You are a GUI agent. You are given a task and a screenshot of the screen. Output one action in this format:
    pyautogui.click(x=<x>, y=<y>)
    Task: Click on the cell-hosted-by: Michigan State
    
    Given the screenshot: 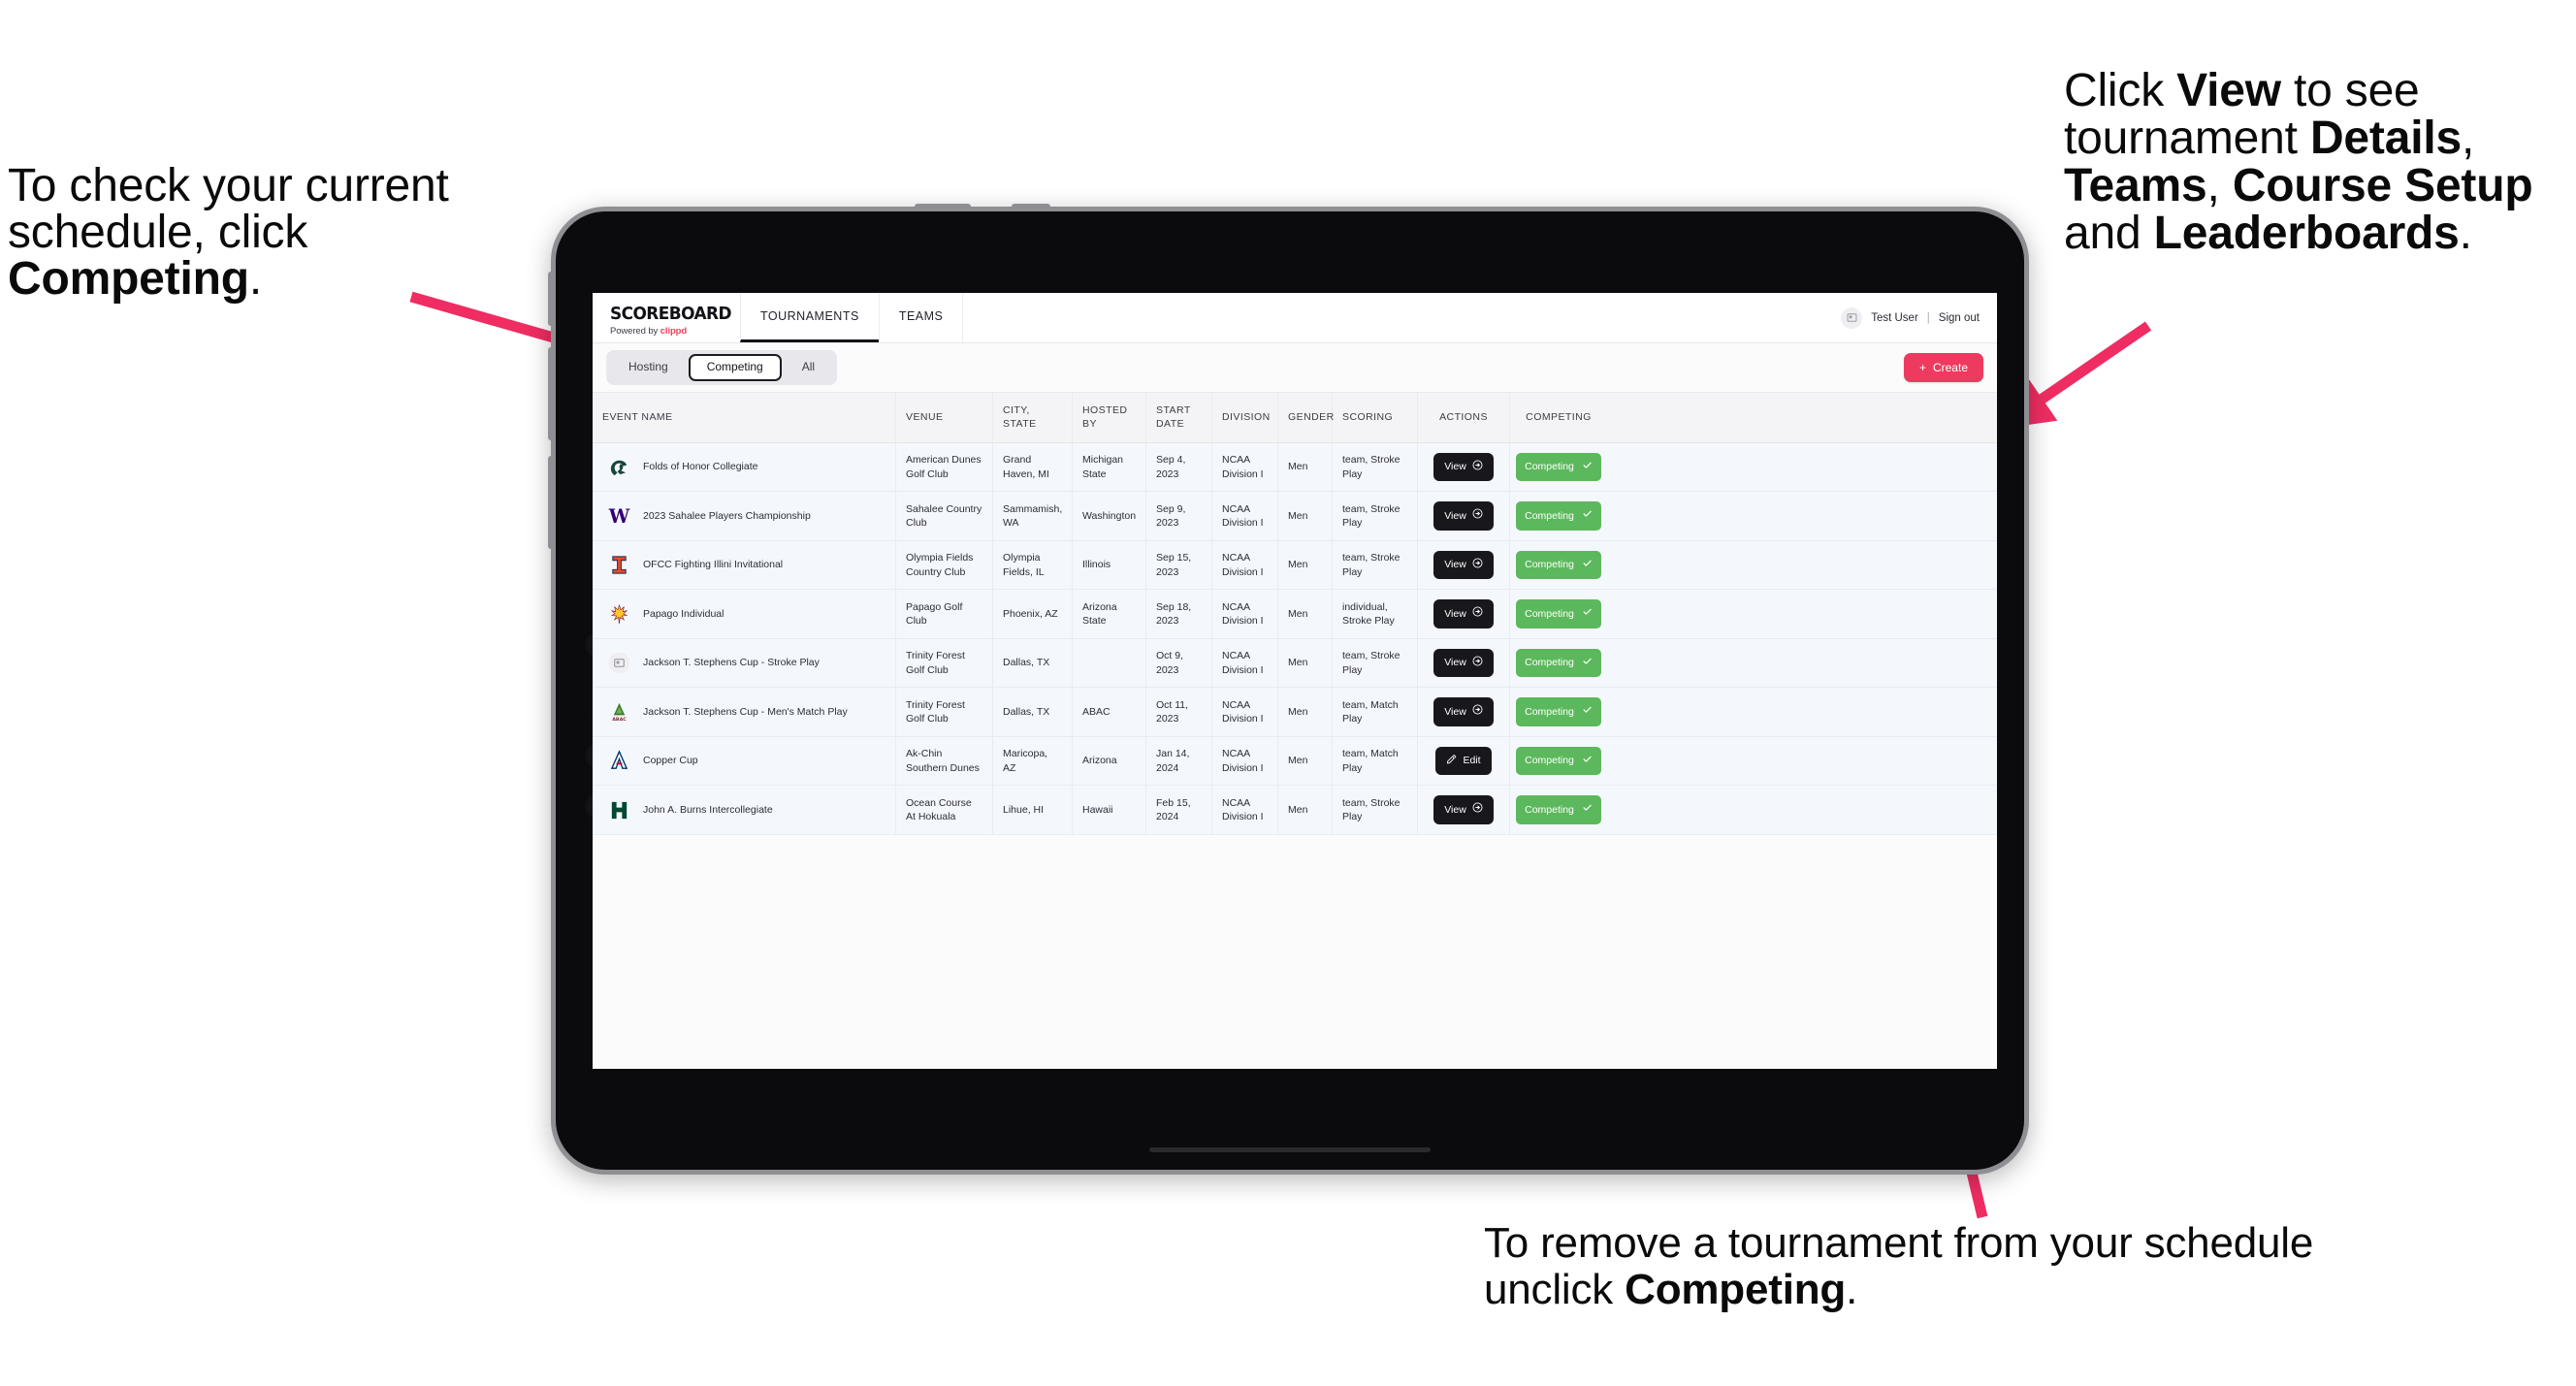 What is the action you would take?
    pyautogui.click(x=1109, y=467)
    